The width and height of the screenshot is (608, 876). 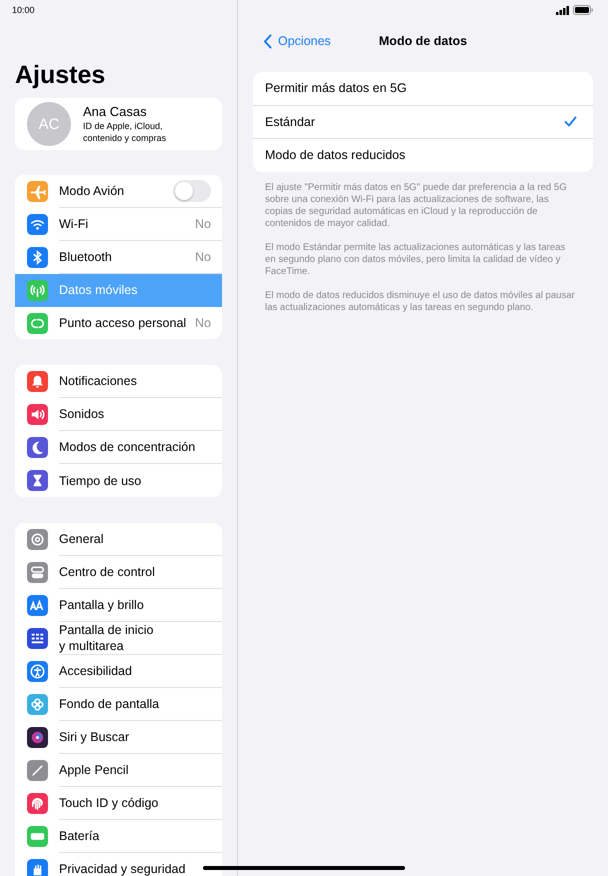 What do you see at coordinates (118, 224) in the screenshot?
I see `settings-item: Wi-Fi No` at bounding box center [118, 224].